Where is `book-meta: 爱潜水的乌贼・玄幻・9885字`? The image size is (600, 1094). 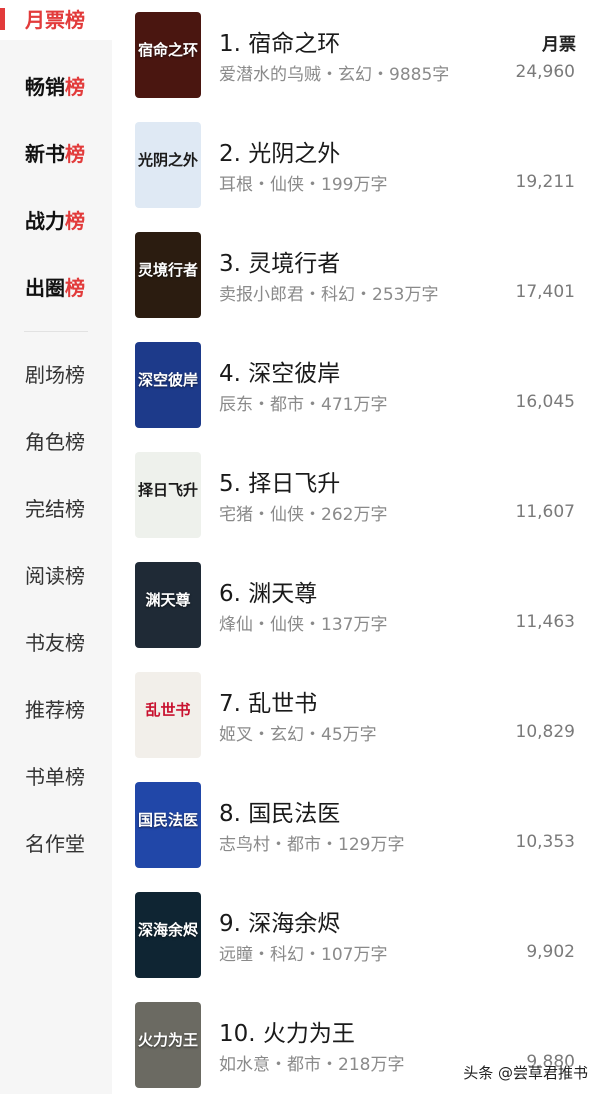
book-meta: 爱潜水的乌贼・玄幻・9885字 is located at coordinates (334, 75).